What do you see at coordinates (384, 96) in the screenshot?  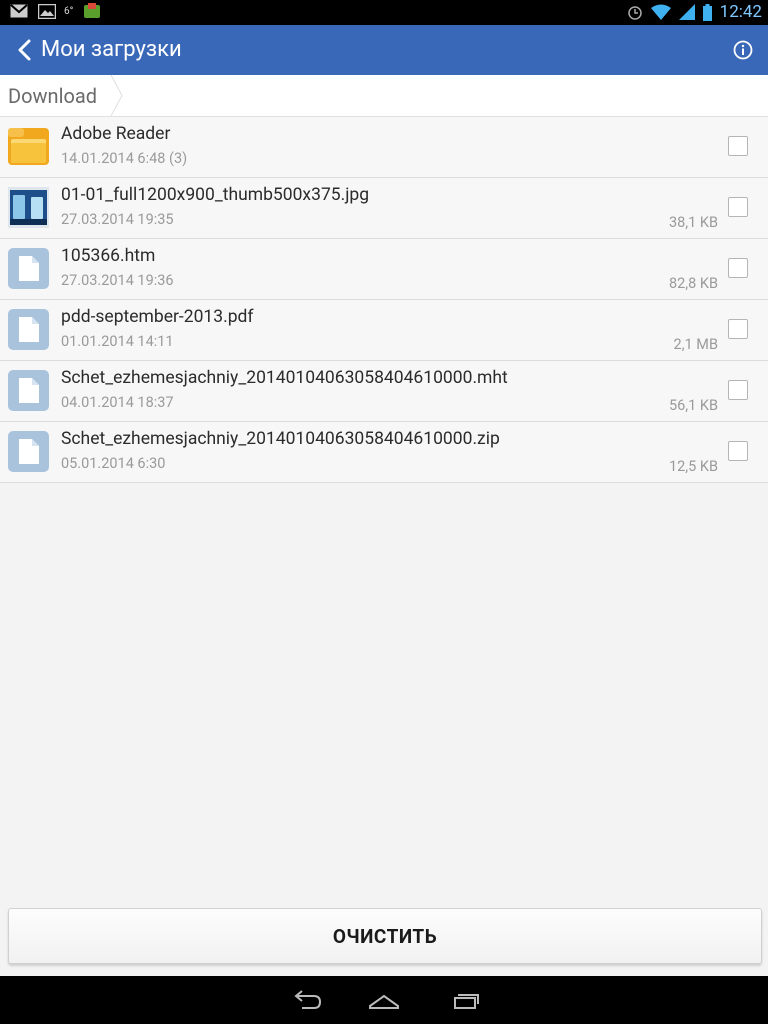 I see `breadcrumb: Download` at bounding box center [384, 96].